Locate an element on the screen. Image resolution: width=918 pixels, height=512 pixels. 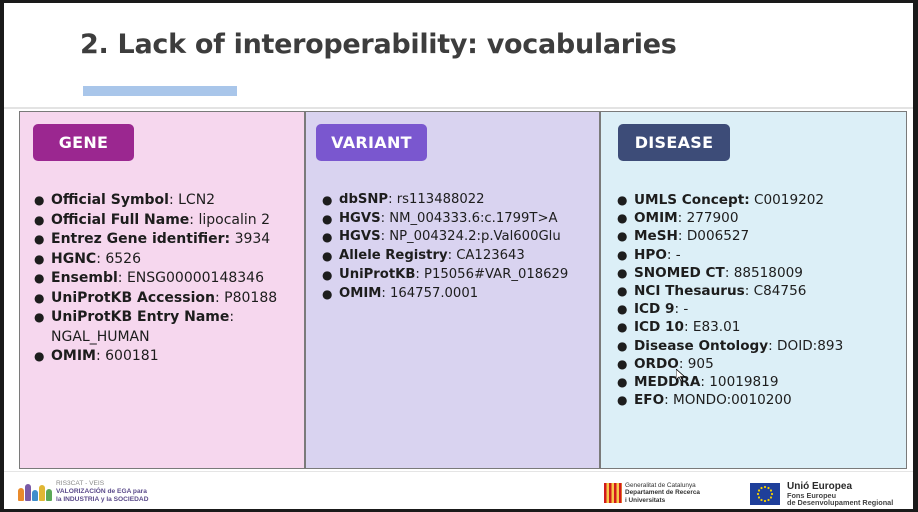
list-item: ● Entrez Gene identifier: 3934 is located at coordinates (168, 240).